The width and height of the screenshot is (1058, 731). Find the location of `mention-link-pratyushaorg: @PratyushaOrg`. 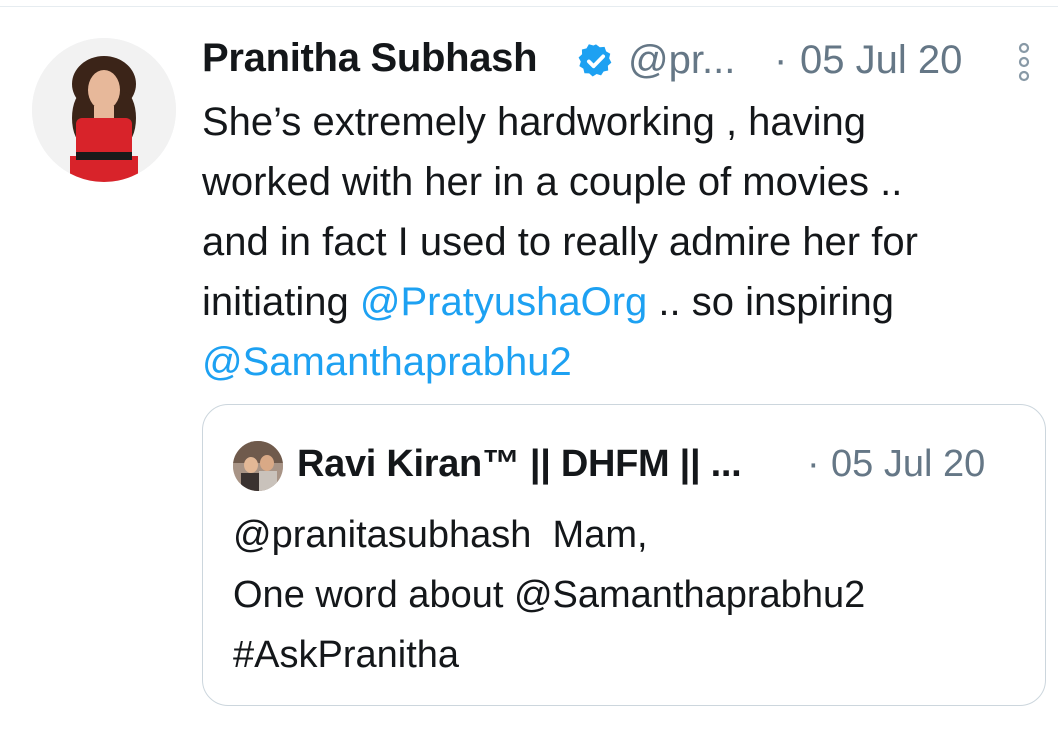

mention-link-pratyushaorg: @PratyushaOrg is located at coordinates (503, 302).